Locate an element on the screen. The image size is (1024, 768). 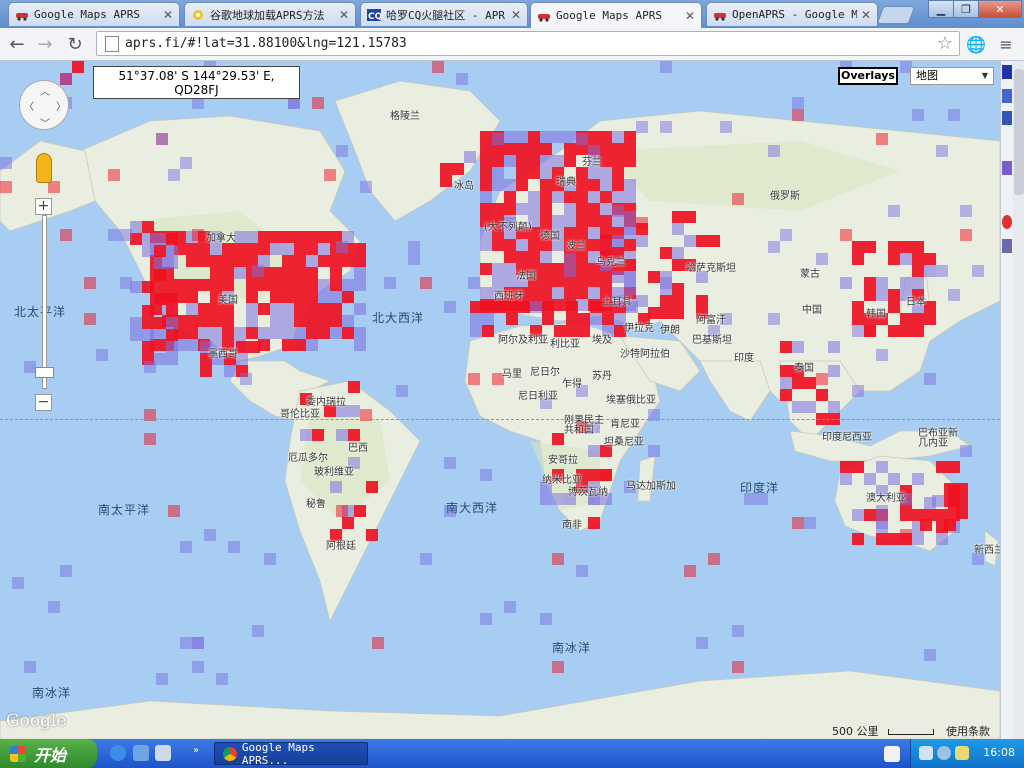
label-mongolia: 蒙古 is located at coordinates (810, 274).